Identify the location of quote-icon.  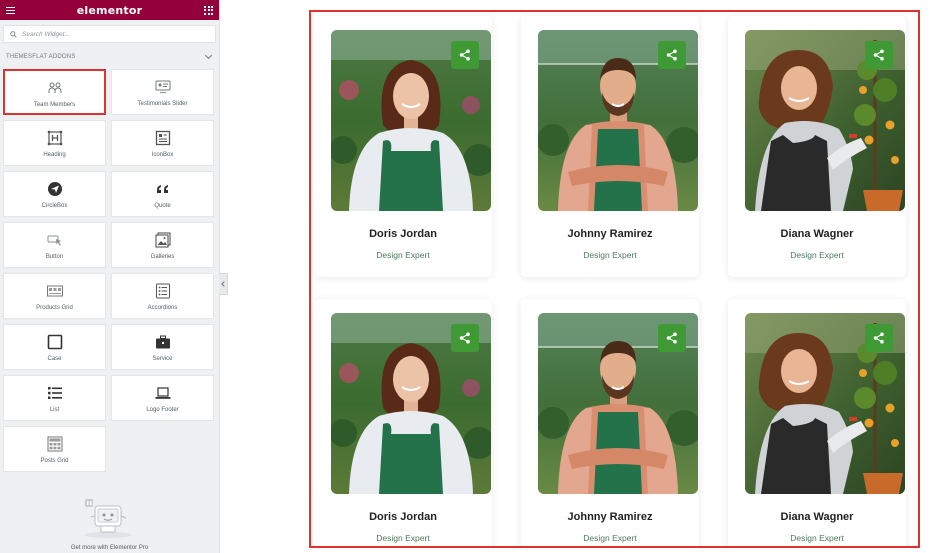
(162, 189).